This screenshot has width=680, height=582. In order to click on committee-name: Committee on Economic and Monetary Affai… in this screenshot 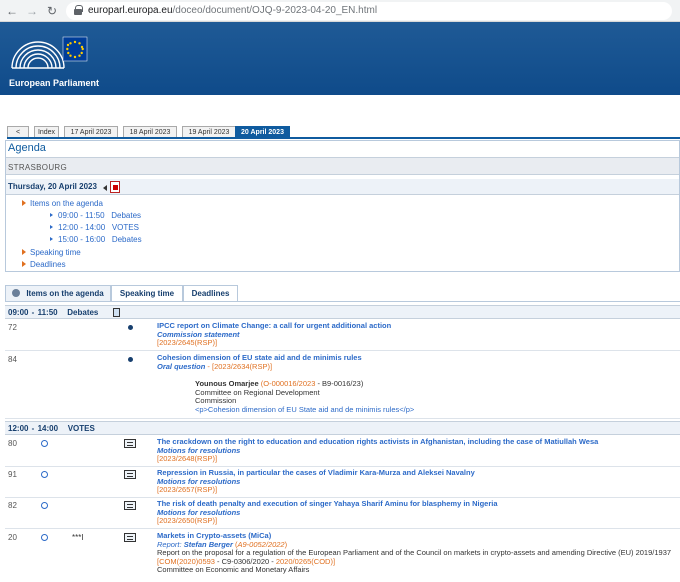, I will do `click(233, 569)`.